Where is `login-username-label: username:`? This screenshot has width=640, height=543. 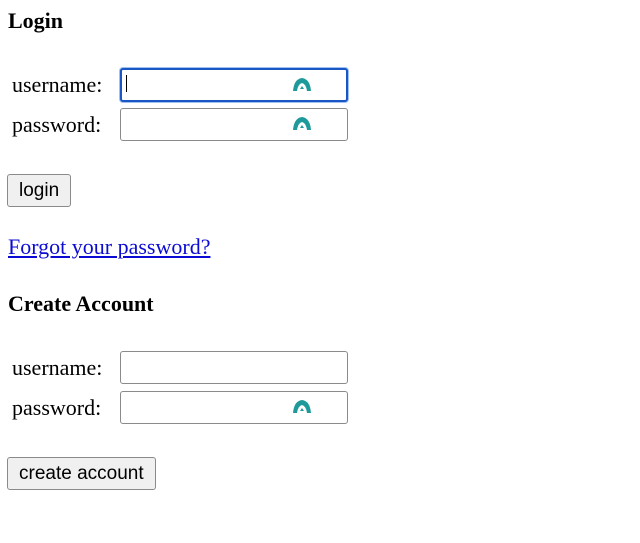
login-username-label: username: is located at coordinates (57, 84).